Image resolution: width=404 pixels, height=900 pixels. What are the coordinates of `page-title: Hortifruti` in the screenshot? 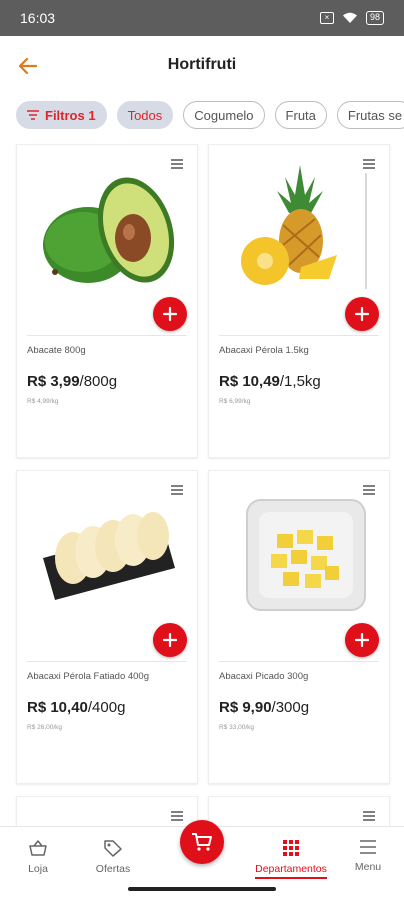 It's located at (202, 64).